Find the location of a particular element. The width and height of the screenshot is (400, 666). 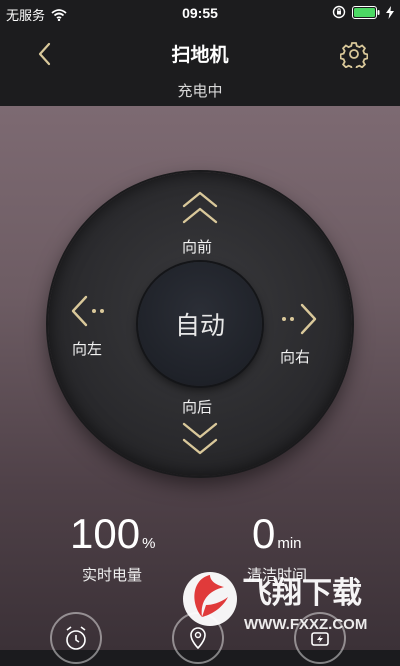

battery-icon is located at coordinates (366, 12).